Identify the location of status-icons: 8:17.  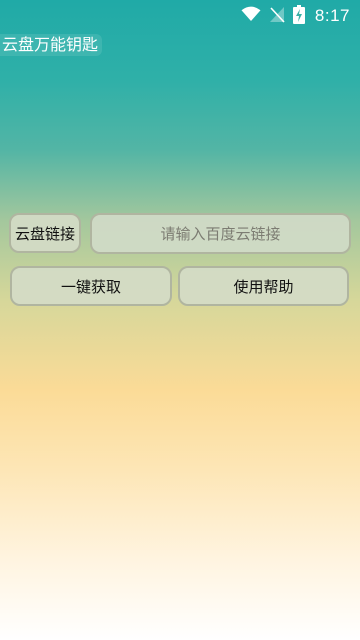
(295, 16).